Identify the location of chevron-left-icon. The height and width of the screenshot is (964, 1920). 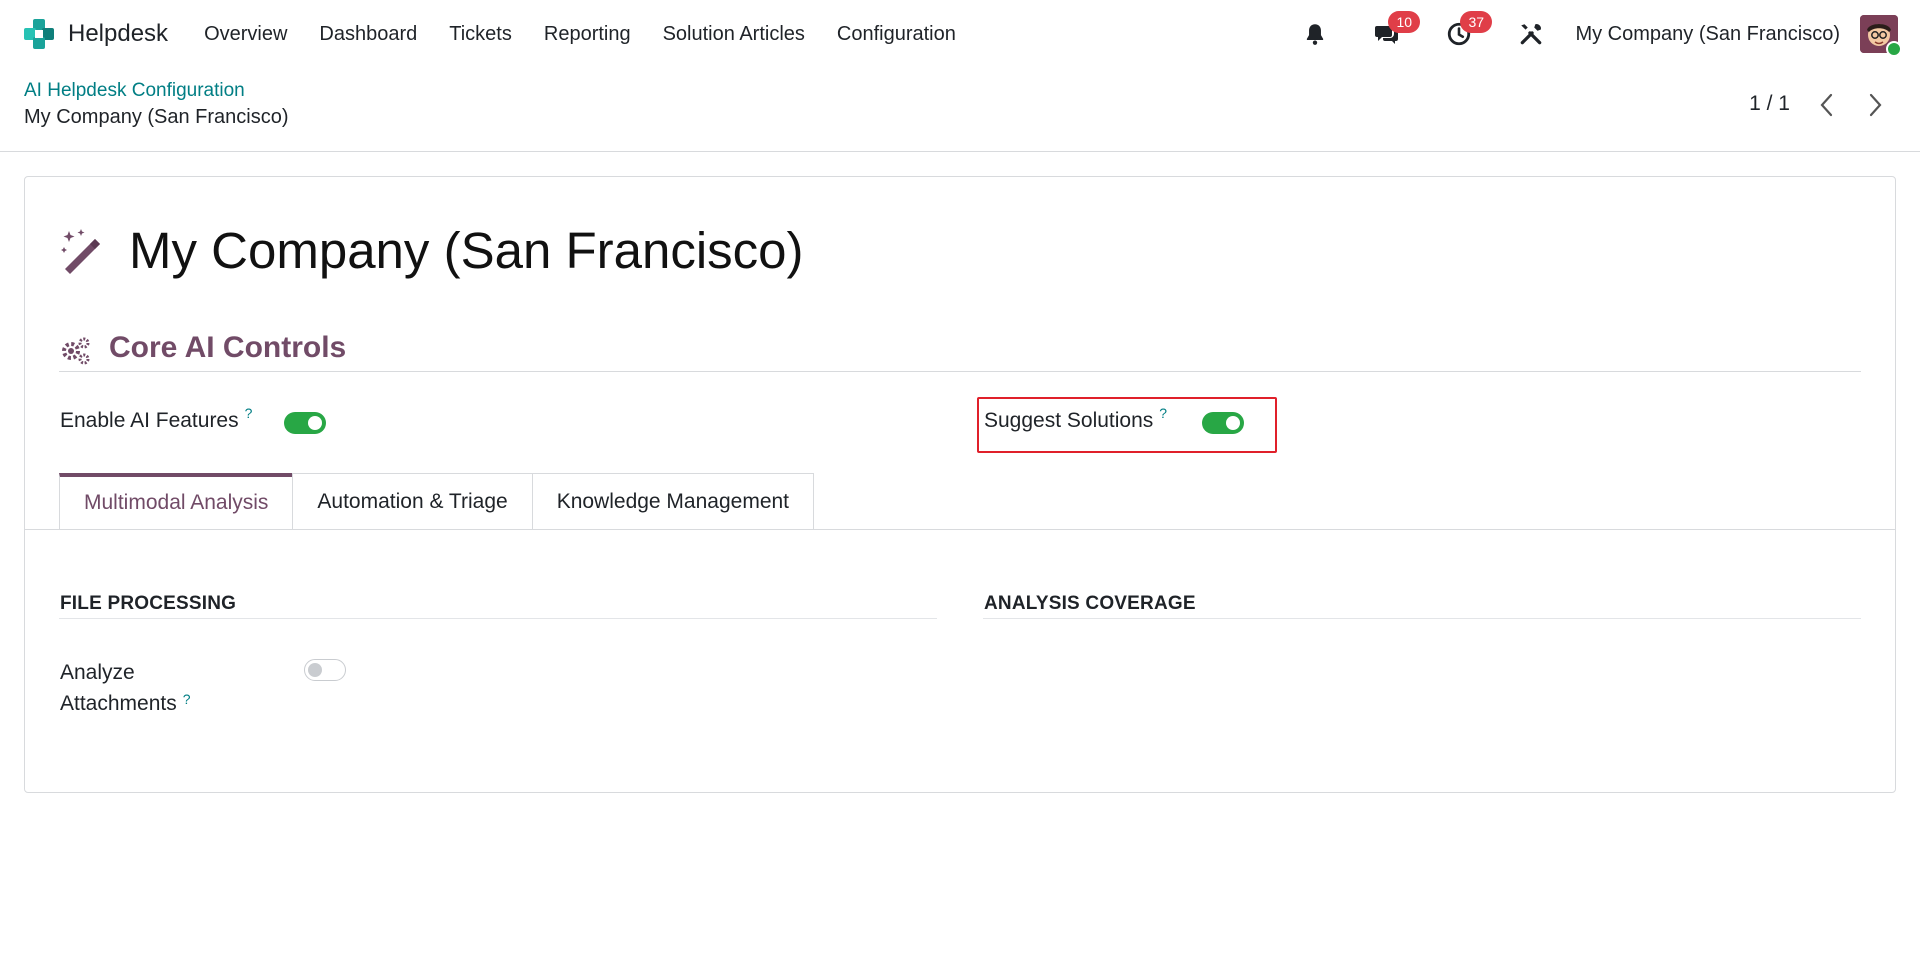
(1826, 105).